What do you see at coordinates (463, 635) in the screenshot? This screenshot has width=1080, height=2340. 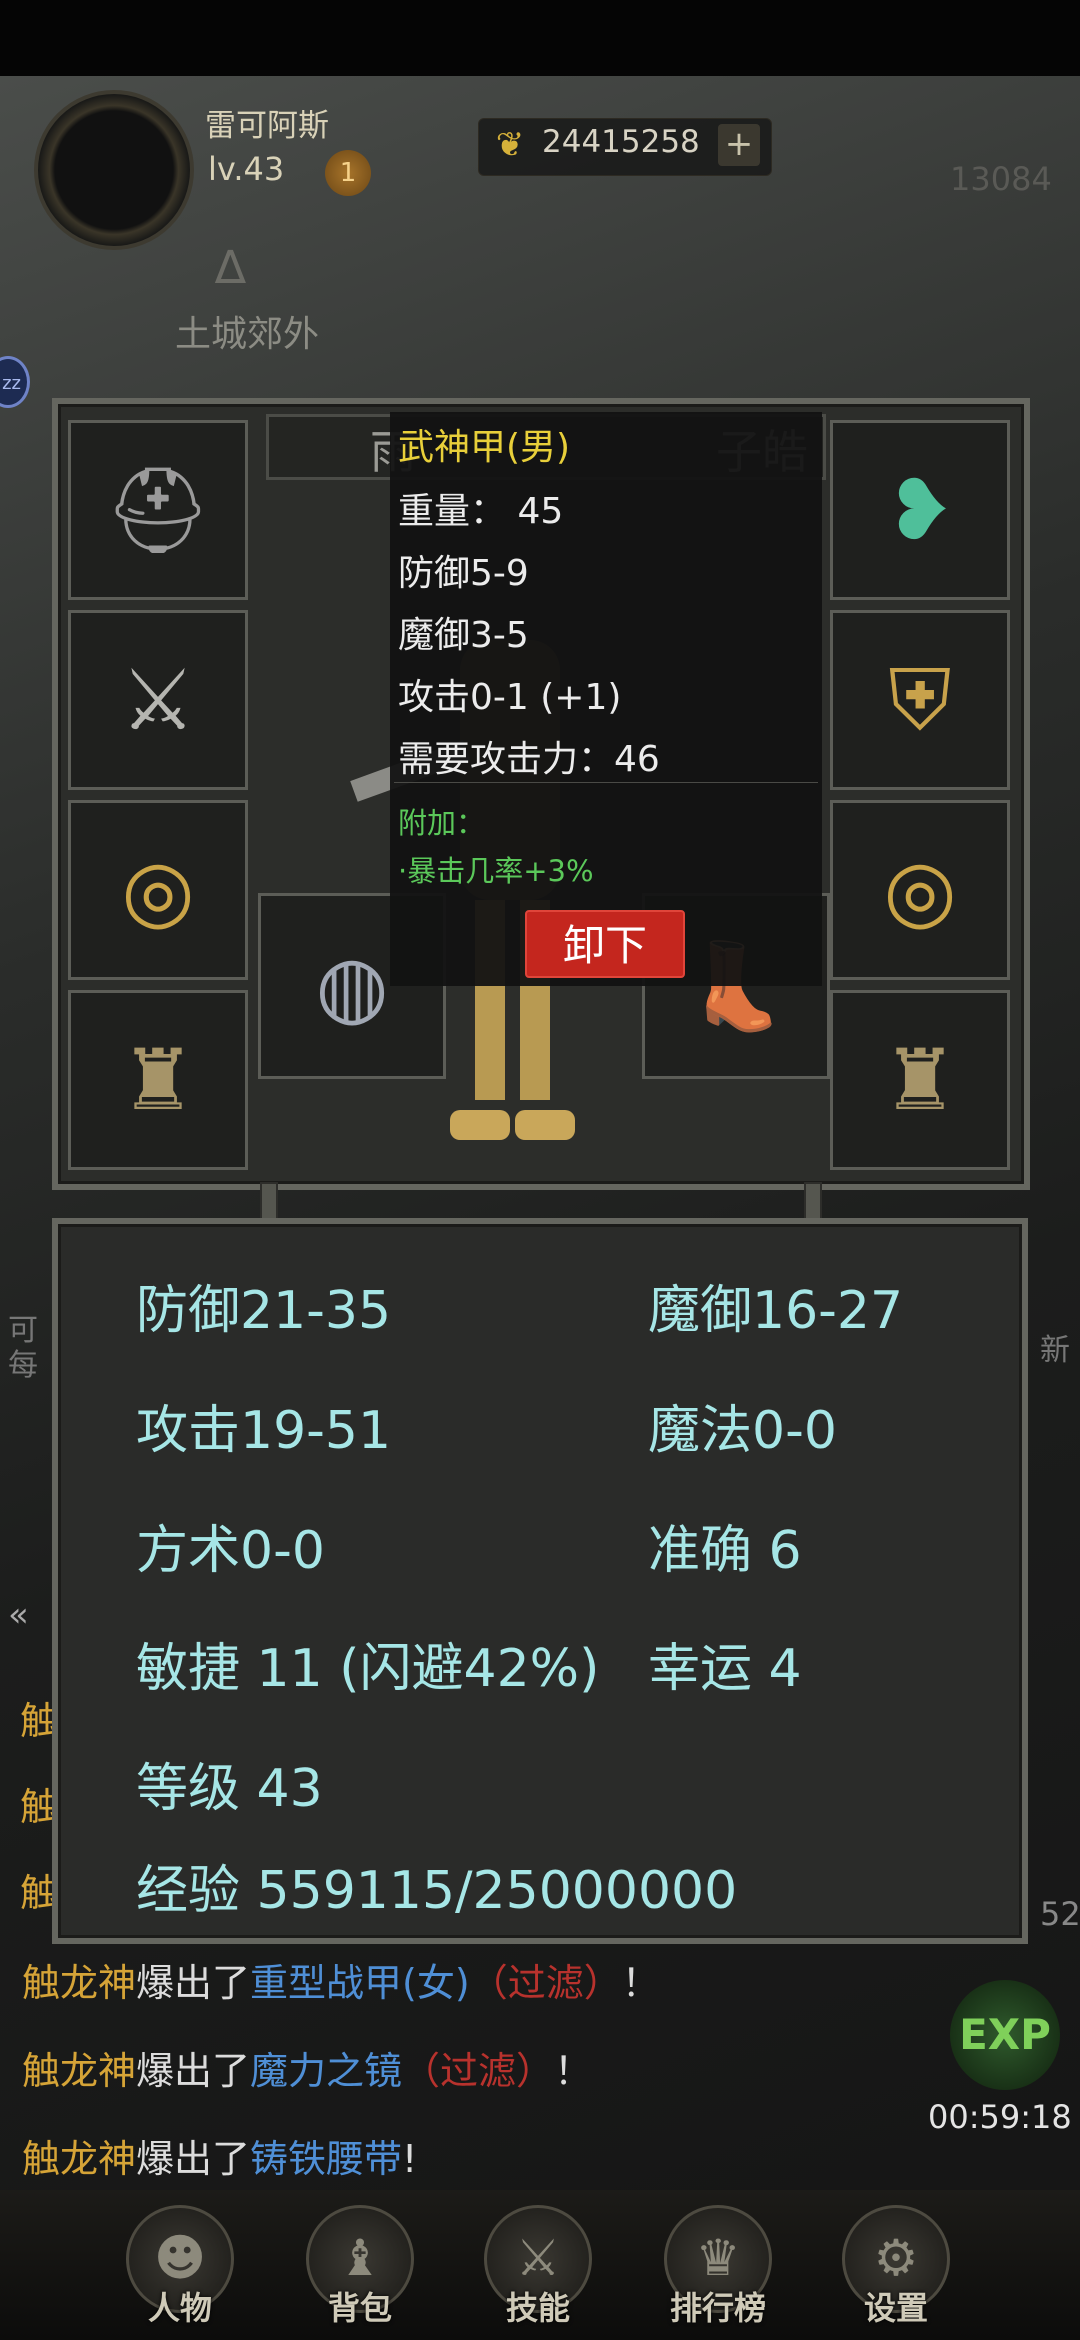 I see `tooltip-magic-defense: 魔御3-5` at bounding box center [463, 635].